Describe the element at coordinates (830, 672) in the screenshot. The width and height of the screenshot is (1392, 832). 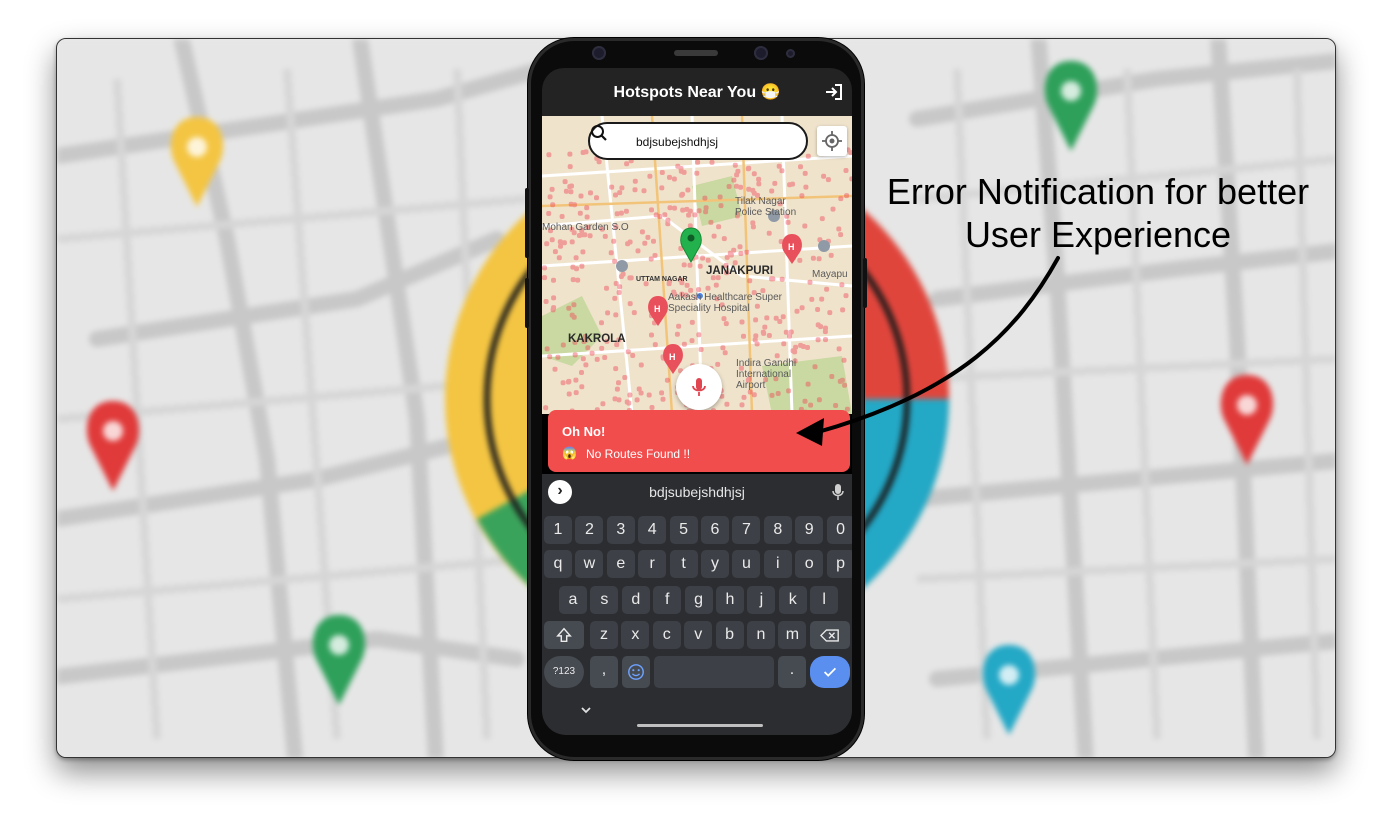
I see `enter-key` at that location.